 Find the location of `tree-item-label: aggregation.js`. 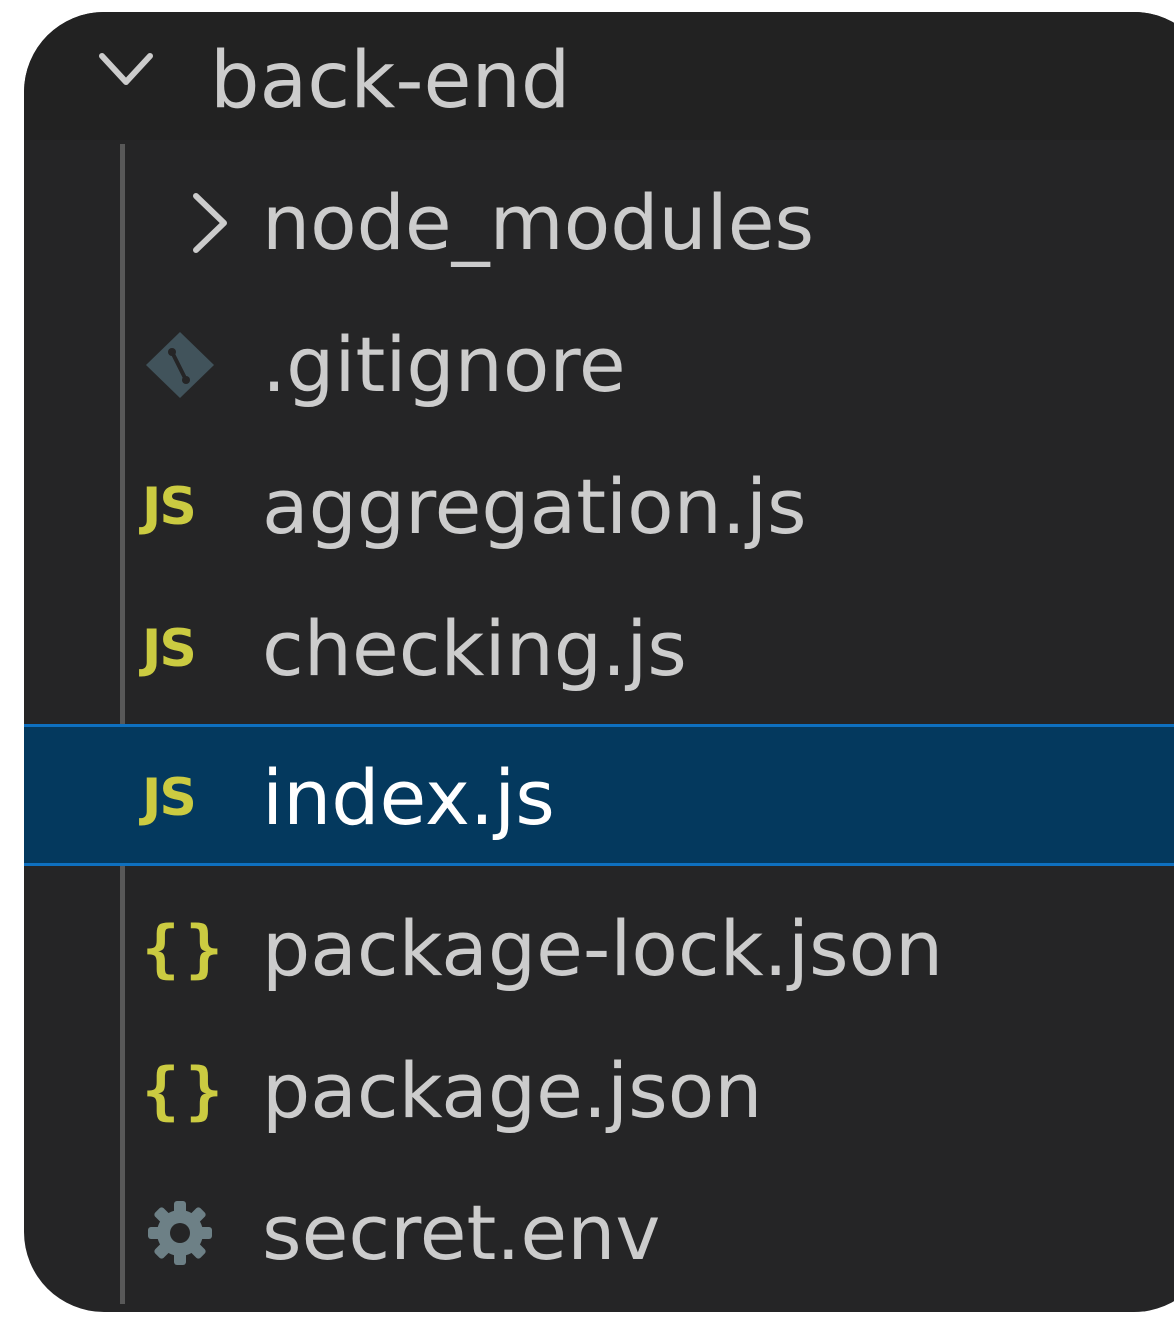

tree-item-label: aggregation.js is located at coordinates (534, 506).